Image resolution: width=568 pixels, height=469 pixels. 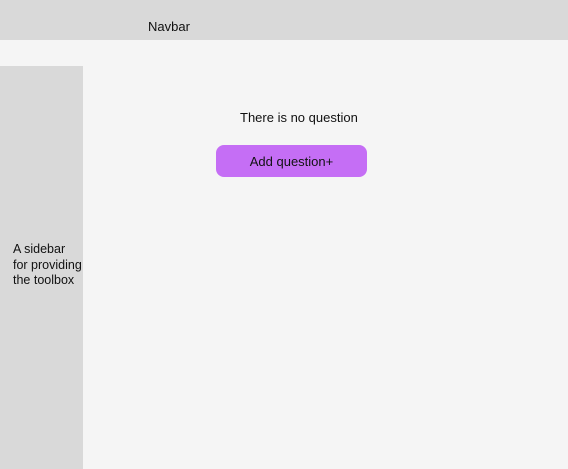 I want to click on sidebar: A sidebar for providing the toolbox, so click(x=41, y=267).